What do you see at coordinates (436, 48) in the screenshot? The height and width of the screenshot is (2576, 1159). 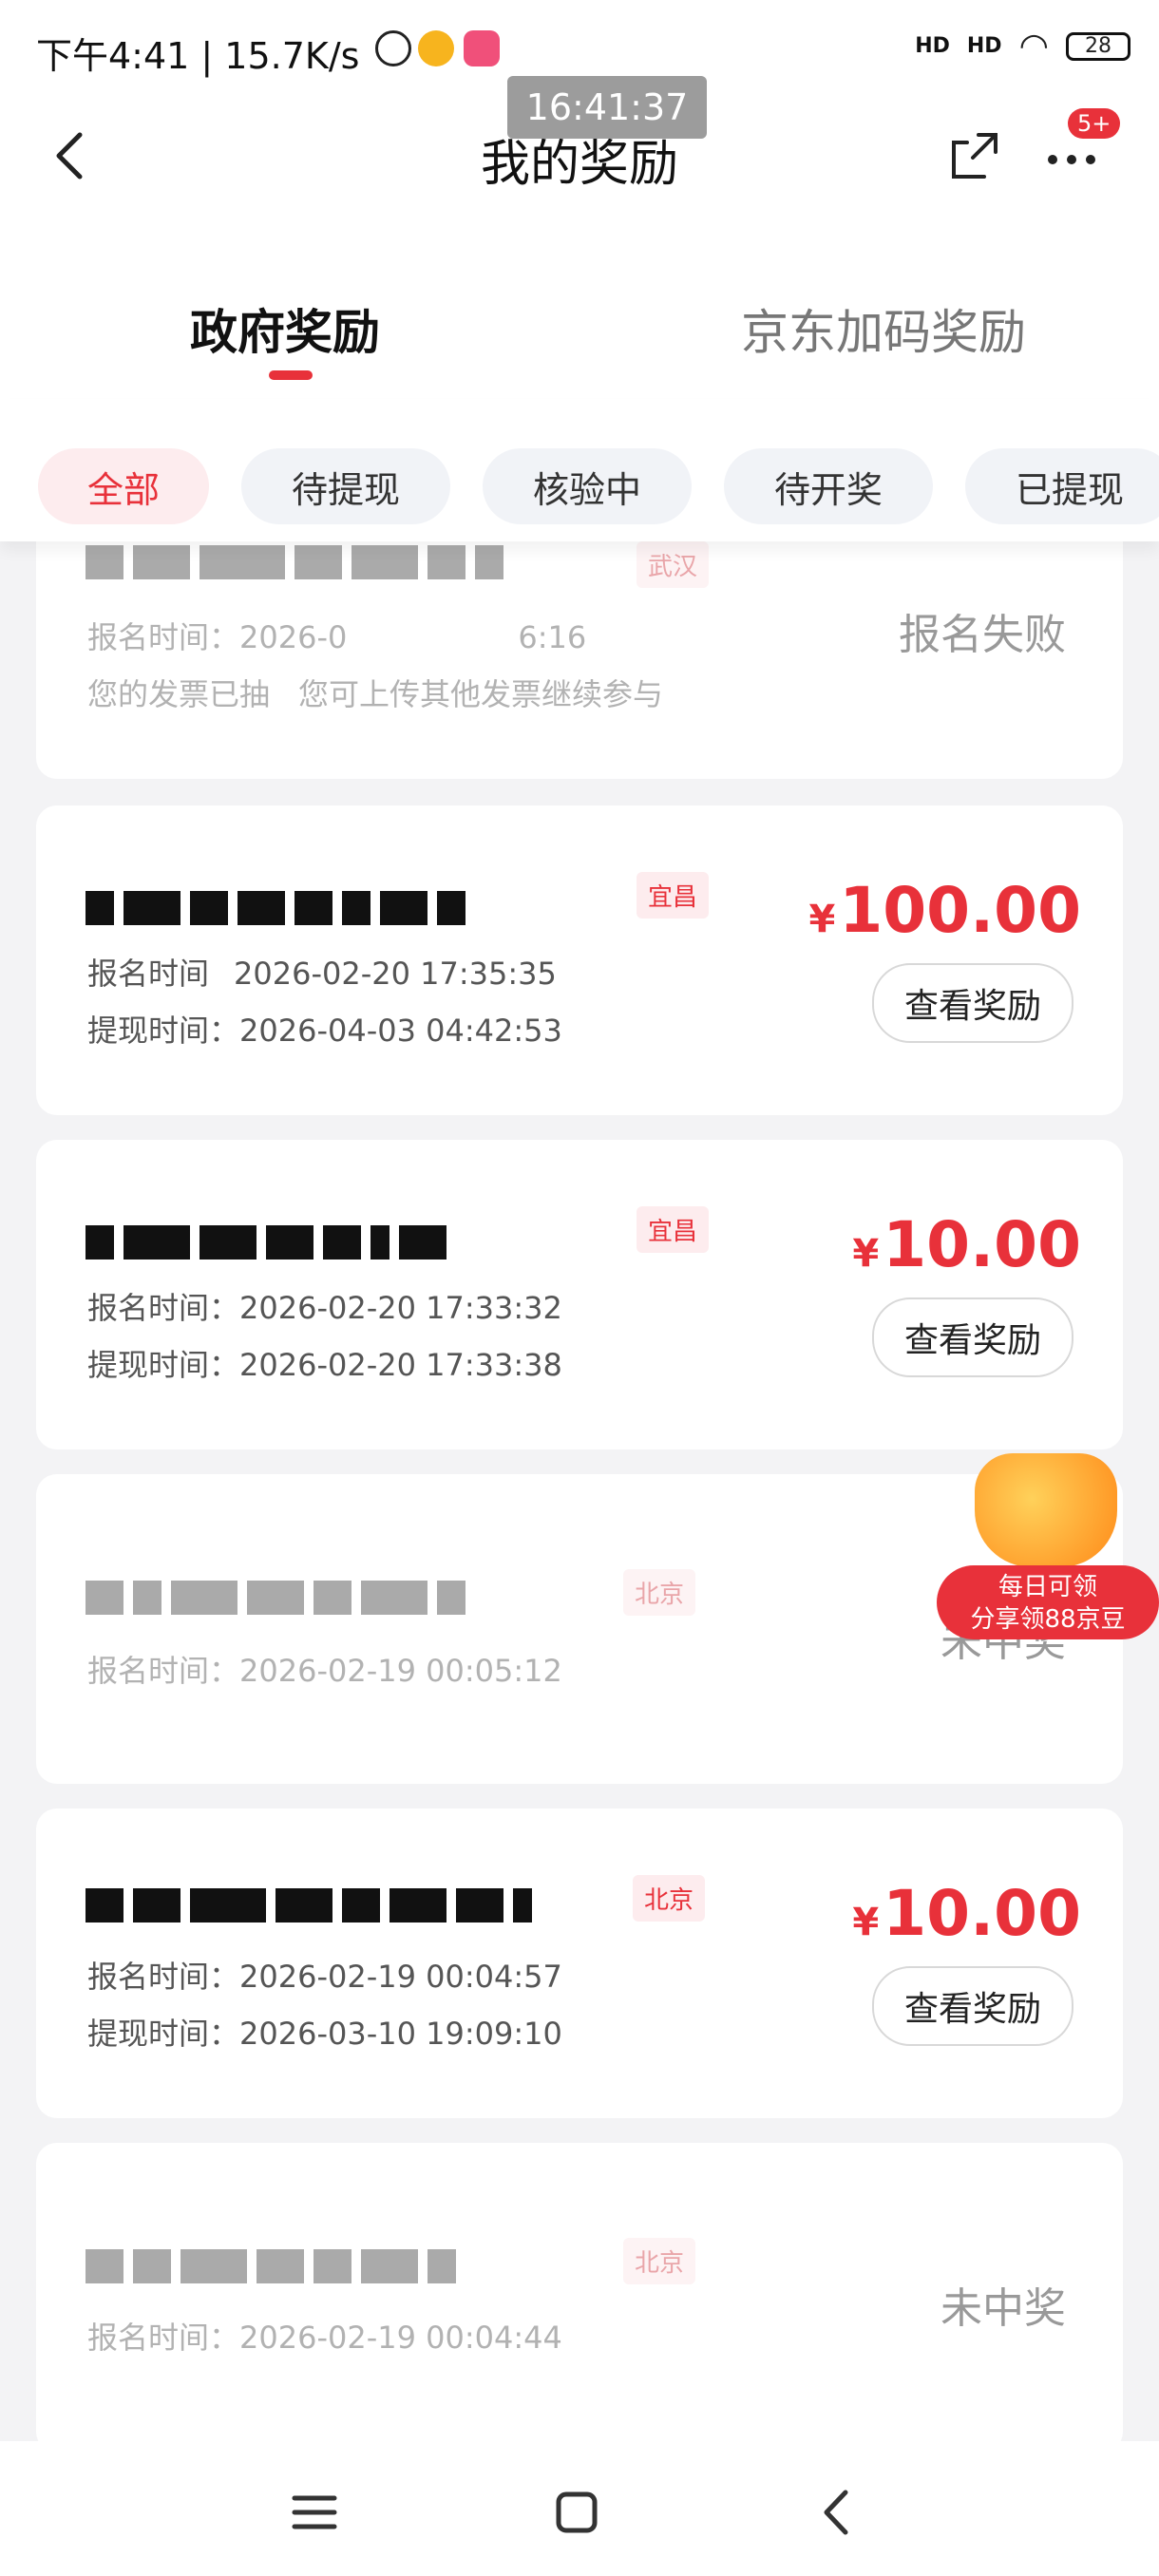 I see `weibo-icon` at bounding box center [436, 48].